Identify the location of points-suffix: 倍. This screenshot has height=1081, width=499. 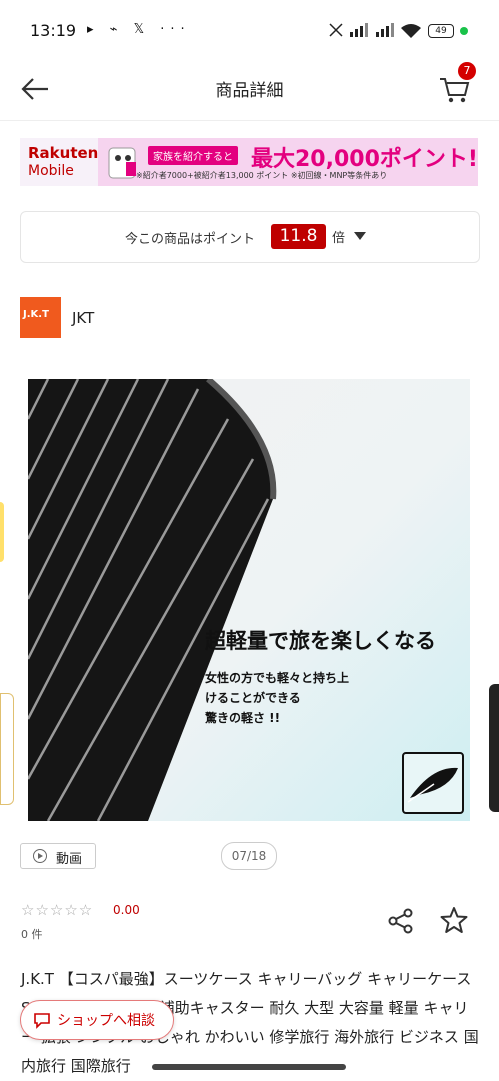
(339, 238).